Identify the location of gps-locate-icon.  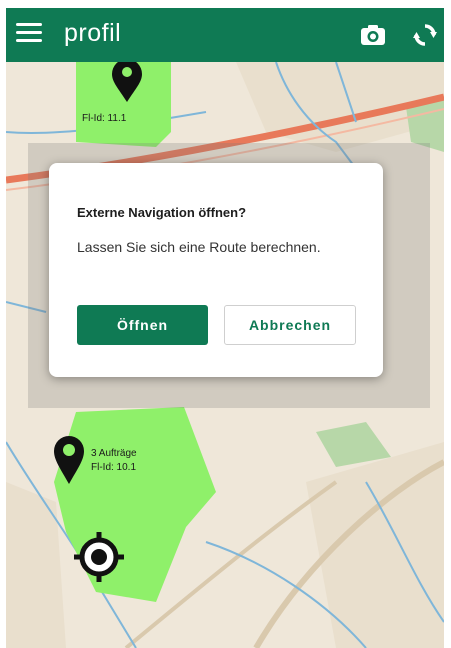
(99, 557).